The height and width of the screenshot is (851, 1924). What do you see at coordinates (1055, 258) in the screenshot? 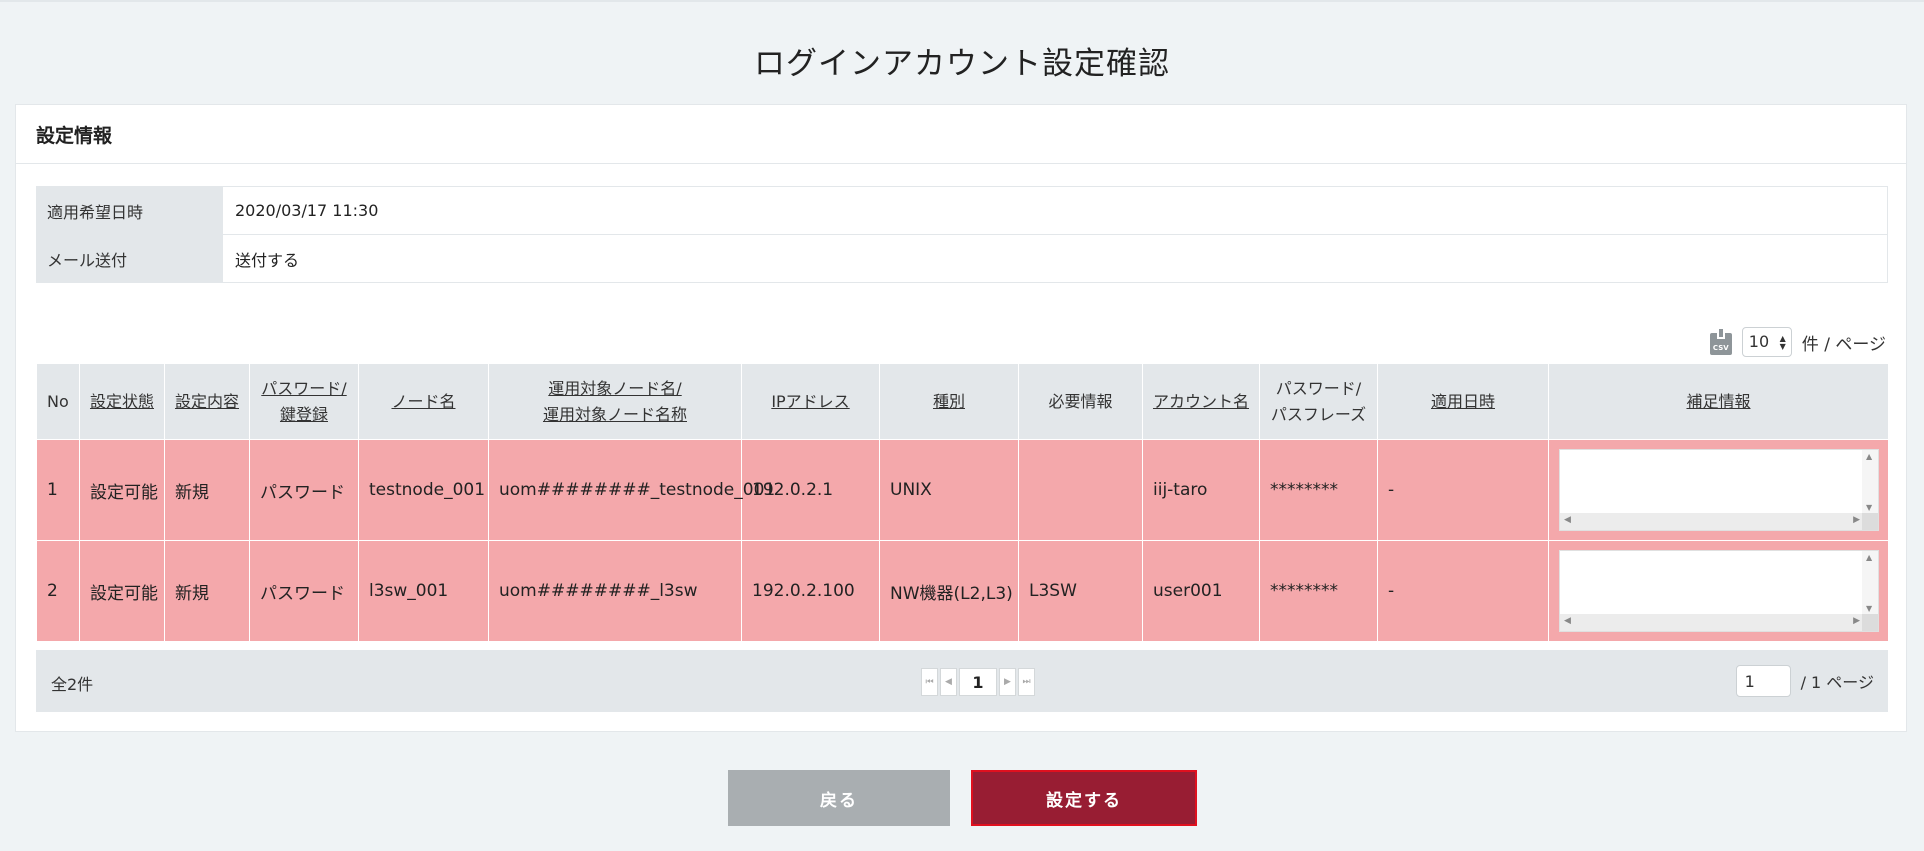
I see `info-value: 送付する` at bounding box center [1055, 258].